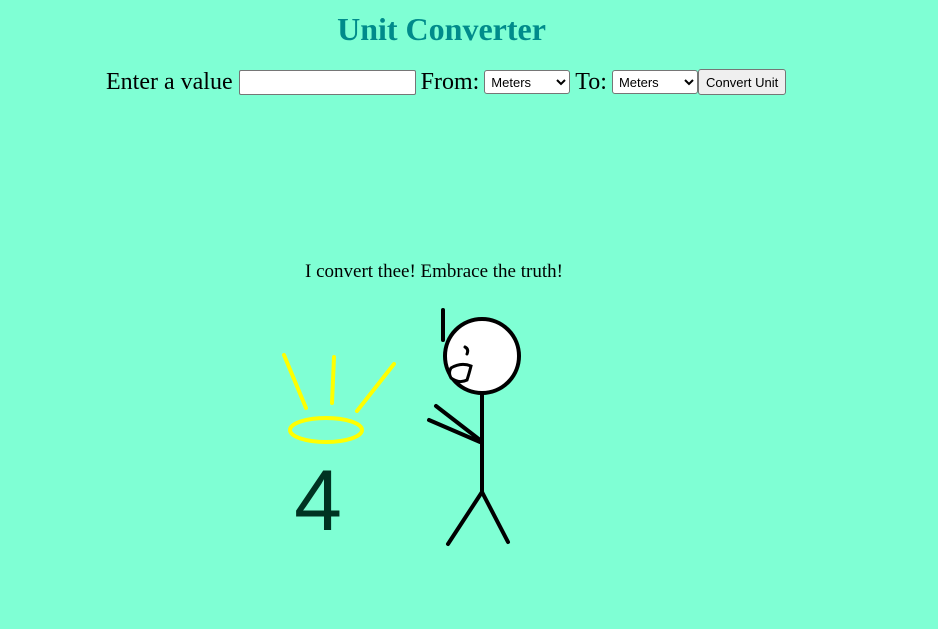 This screenshot has height=629, width=938. Describe the element at coordinates (318, 501) in the screenshot. I see `haloed-number: 4` at that location.